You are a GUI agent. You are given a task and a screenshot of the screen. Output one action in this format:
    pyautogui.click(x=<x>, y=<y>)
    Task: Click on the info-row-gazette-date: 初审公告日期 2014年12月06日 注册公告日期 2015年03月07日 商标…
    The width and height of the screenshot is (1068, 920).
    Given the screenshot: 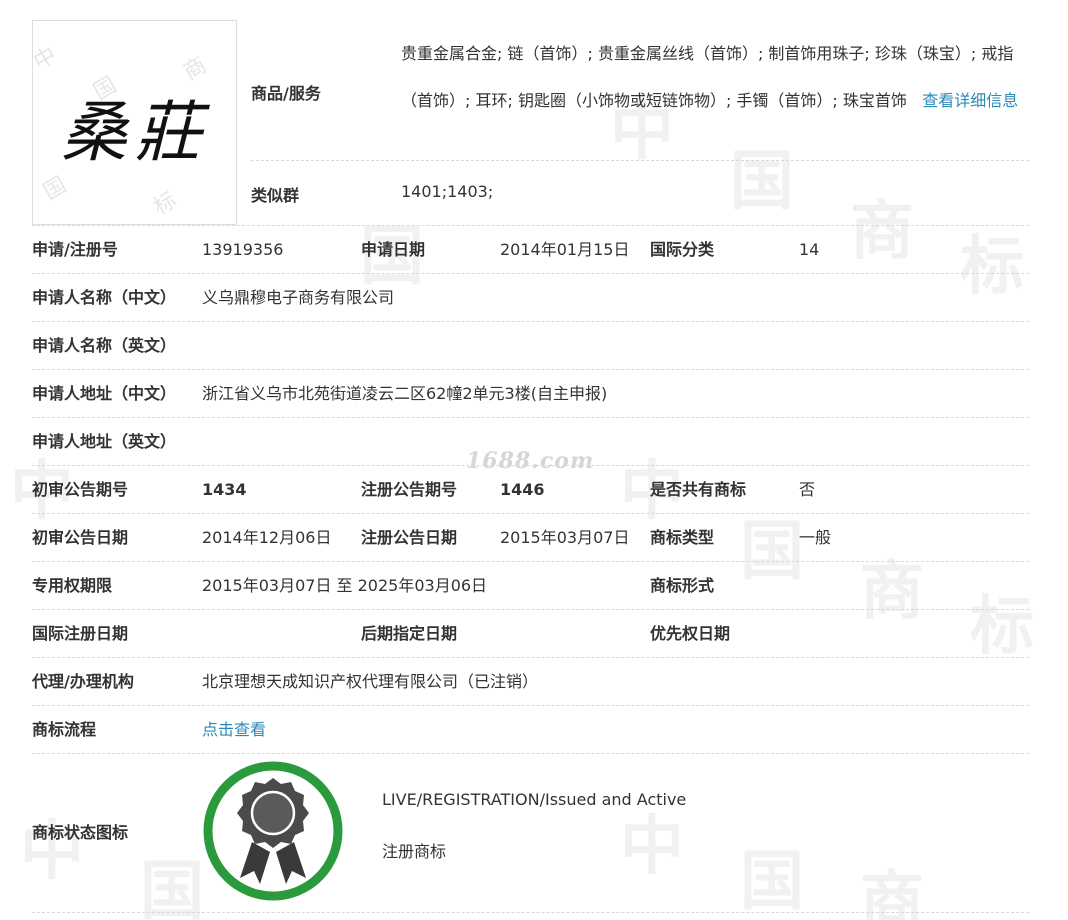 What is the action you would take?
    pyautogui.click(x=530, y=538)
    